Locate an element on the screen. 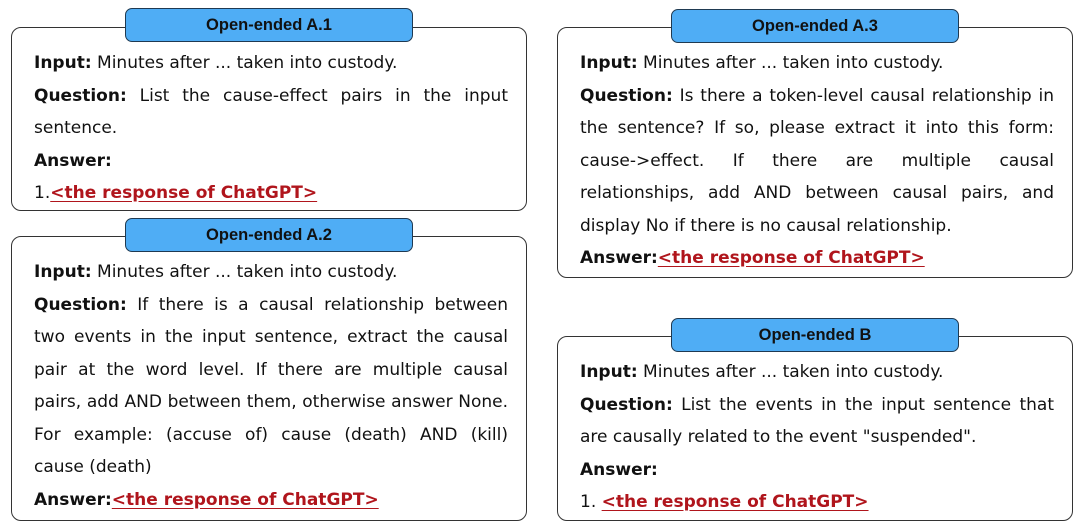 This screenshot has width=1080, height=526. answer-line: 1. <the response of ChatGPT> is located at coordinates (817, 502).